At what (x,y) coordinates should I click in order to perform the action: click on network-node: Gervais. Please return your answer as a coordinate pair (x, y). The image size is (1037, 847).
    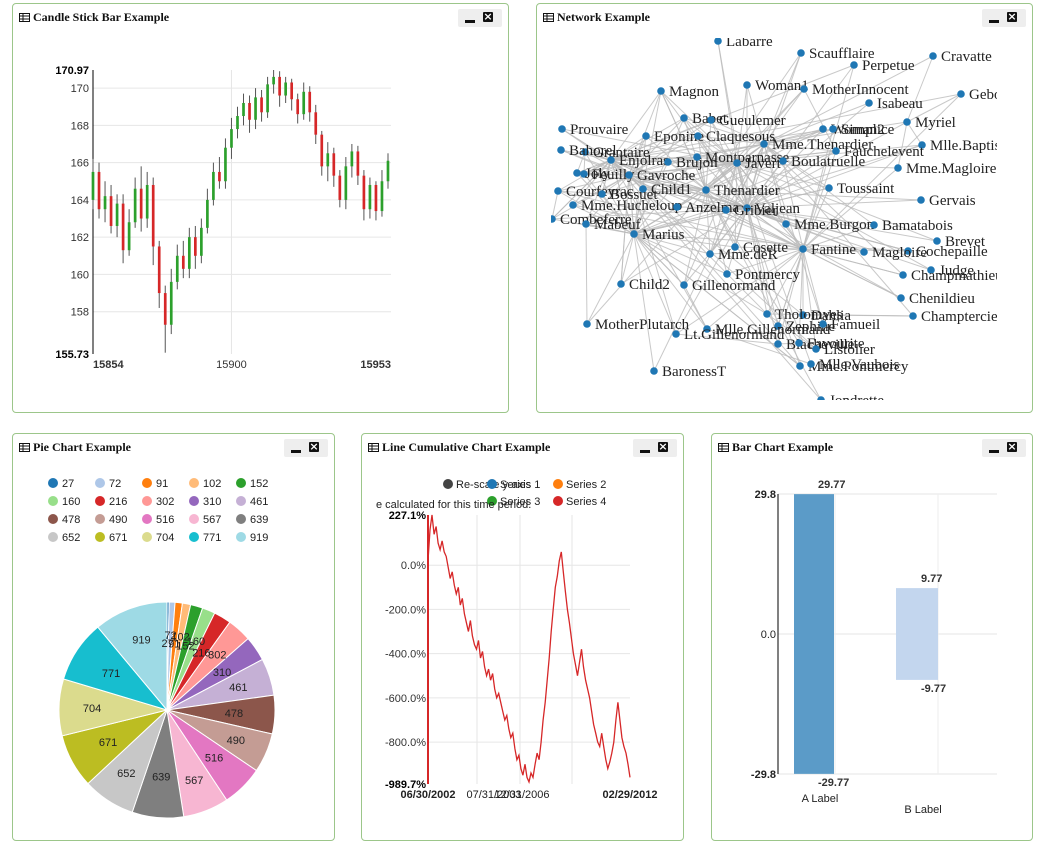
    Looking at the image, I should click on (946, 201).